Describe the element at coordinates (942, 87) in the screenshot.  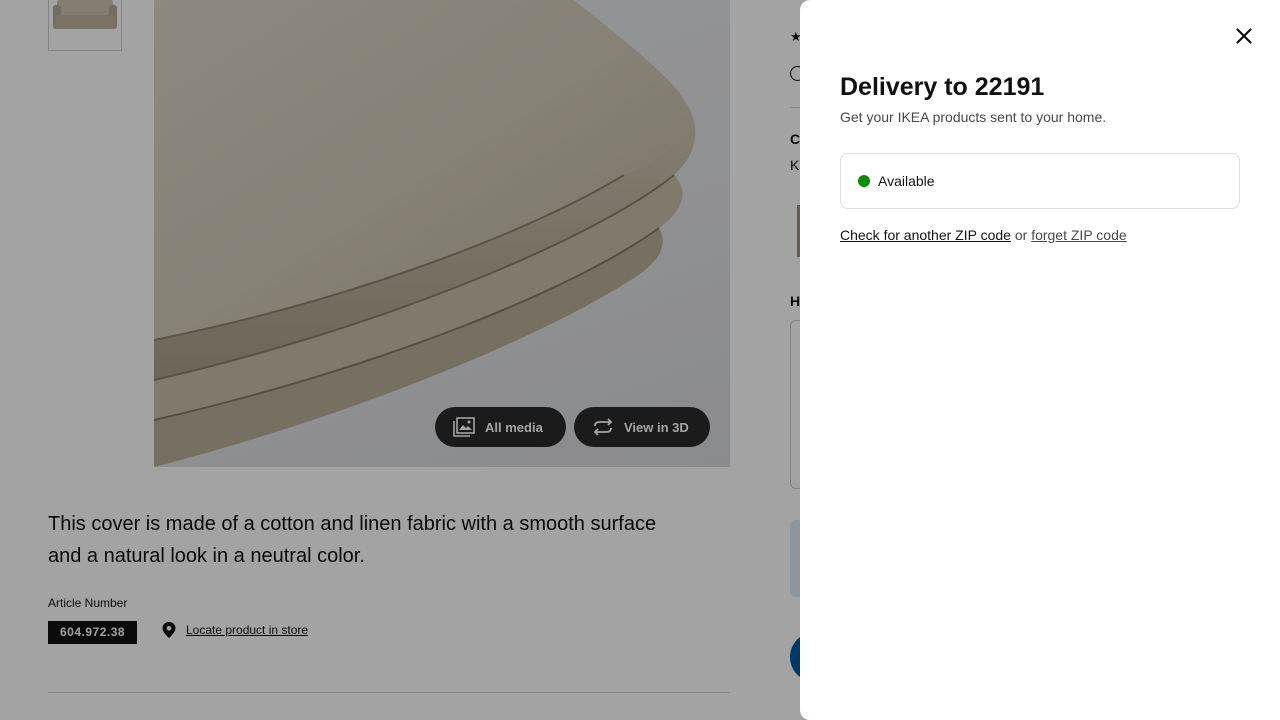
I see `delivery-panel-title: Delivery to 22191` at that location.